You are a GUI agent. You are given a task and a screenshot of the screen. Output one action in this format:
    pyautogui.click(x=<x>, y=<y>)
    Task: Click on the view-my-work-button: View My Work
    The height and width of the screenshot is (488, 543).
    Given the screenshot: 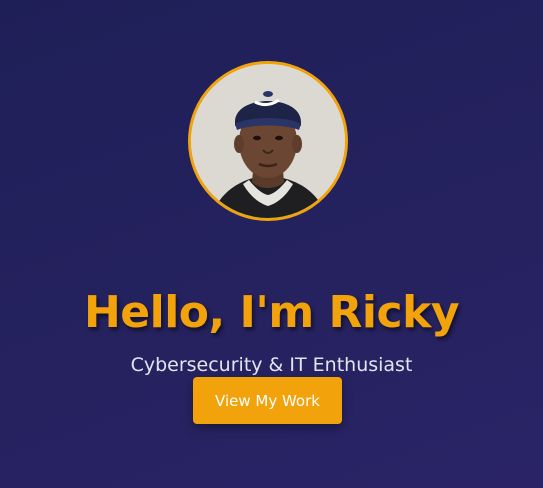 What is the action you would take?
    pyautogui.click(x=267, y=400)
    